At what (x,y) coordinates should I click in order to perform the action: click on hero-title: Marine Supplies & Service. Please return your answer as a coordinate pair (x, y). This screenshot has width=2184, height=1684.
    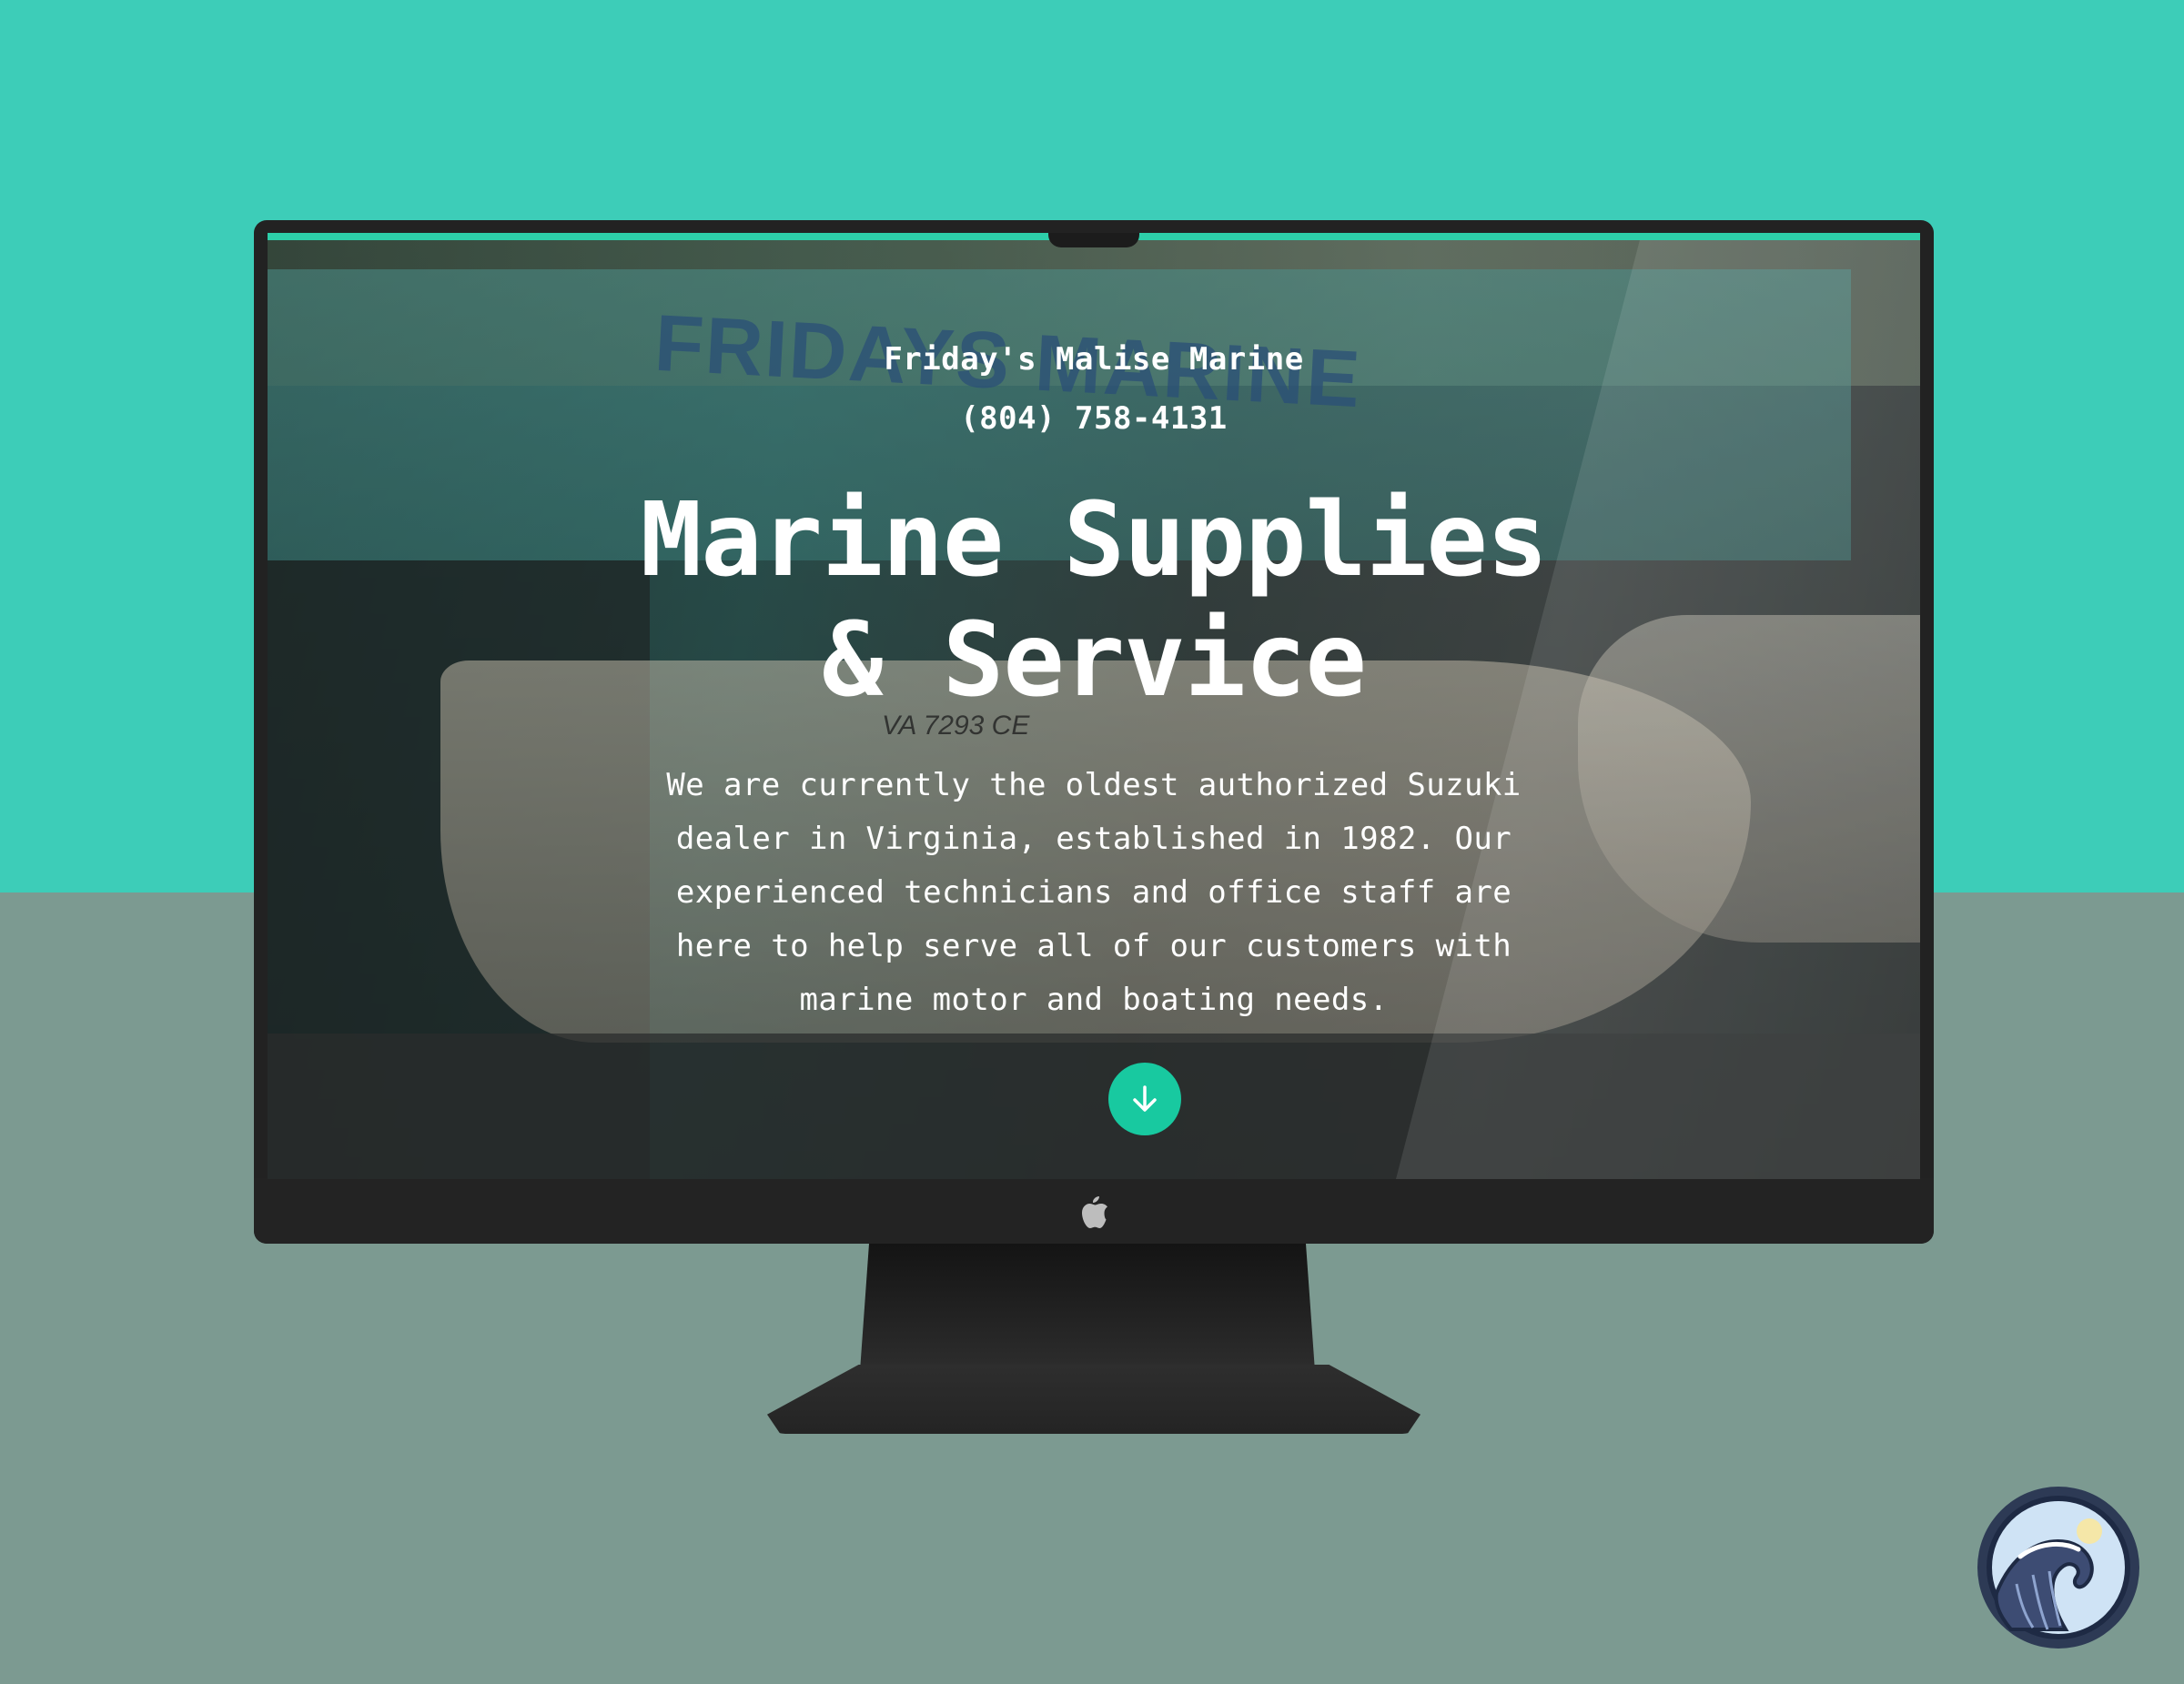
    Looking at the image, I should click on (1094, 601).